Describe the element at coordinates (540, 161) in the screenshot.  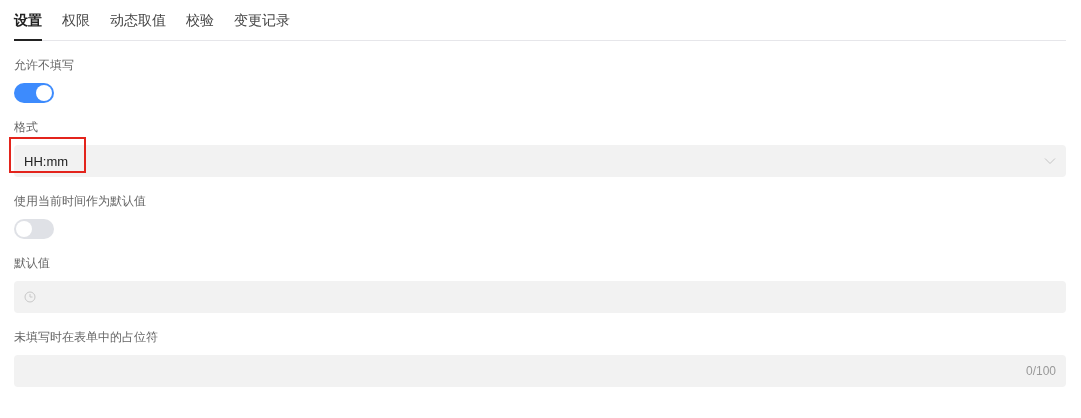
I see `format-select: HH:mm` at that location.